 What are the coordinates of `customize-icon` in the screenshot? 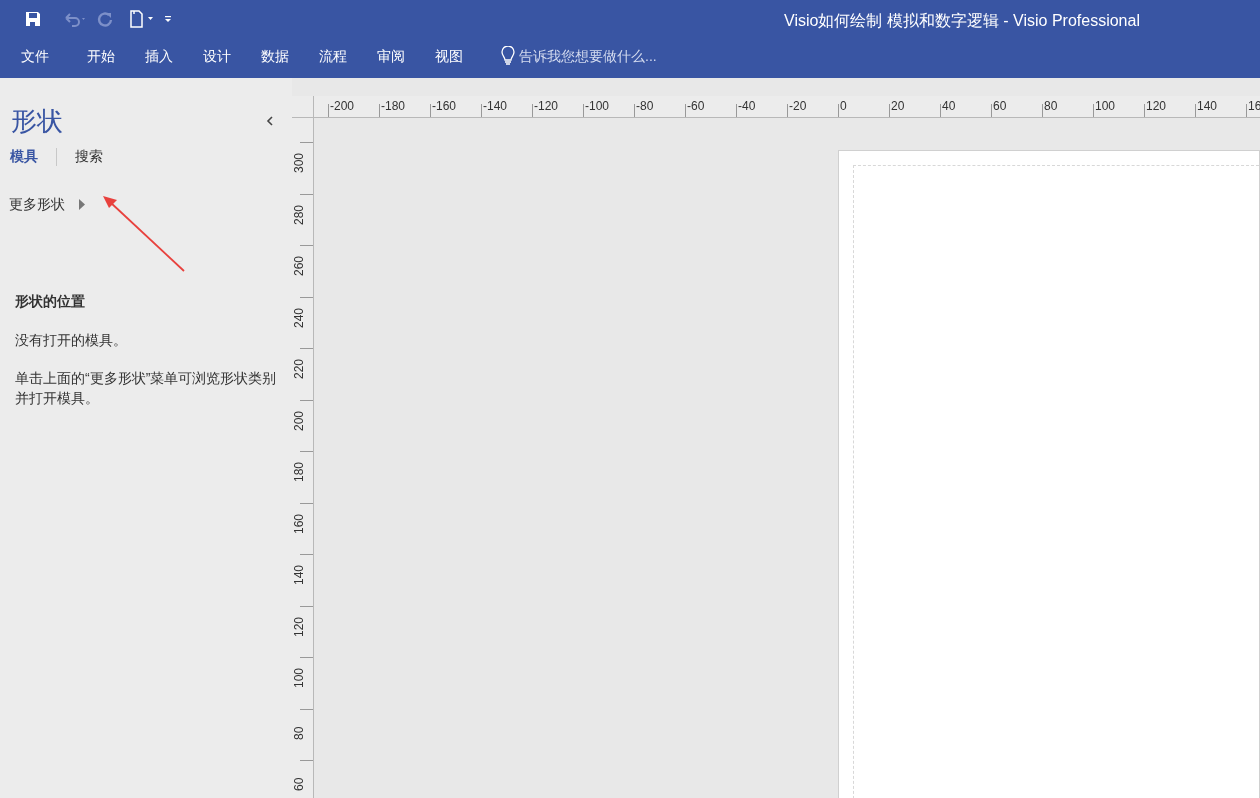 It's located at (168, 19).